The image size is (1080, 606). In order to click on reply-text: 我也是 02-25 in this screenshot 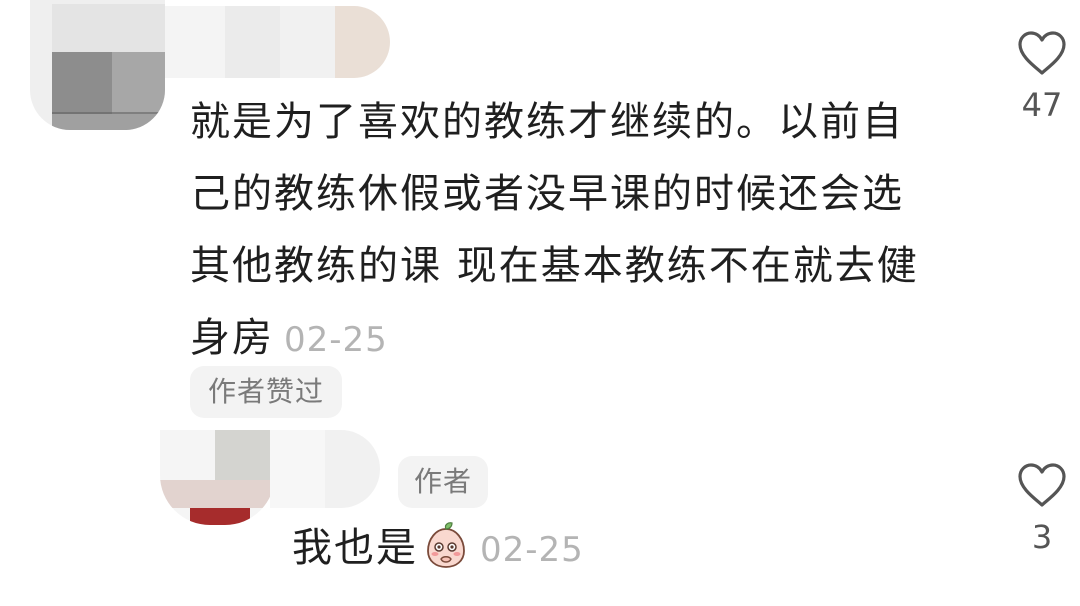, I will do `click(438, 549)`.